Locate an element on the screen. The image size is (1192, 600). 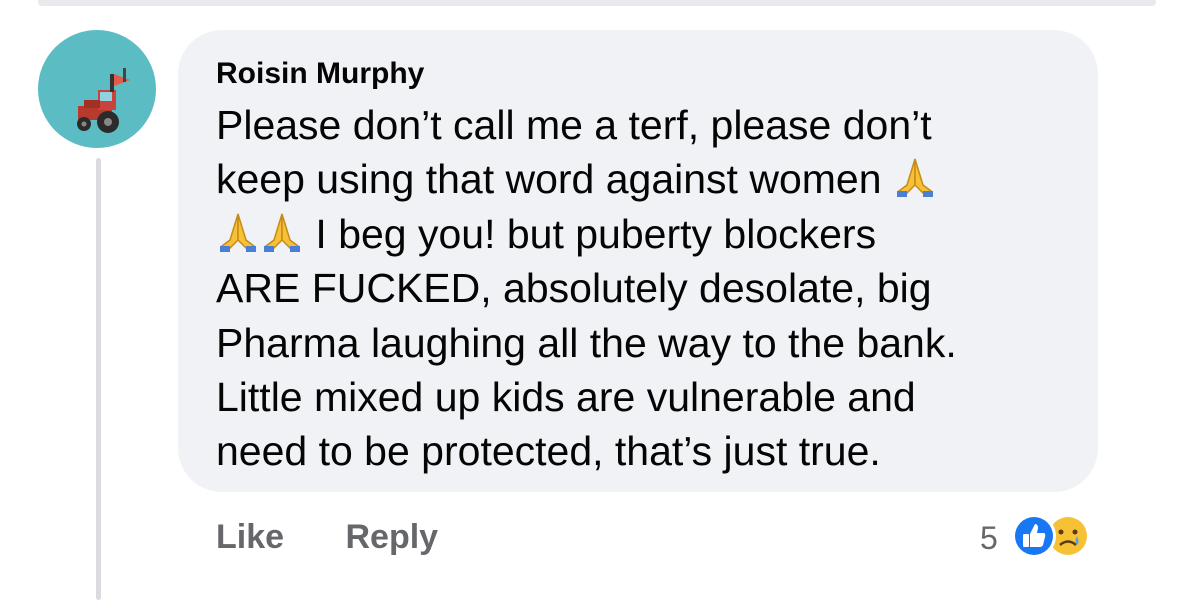
thread-line is located at coordinates (98, 379).